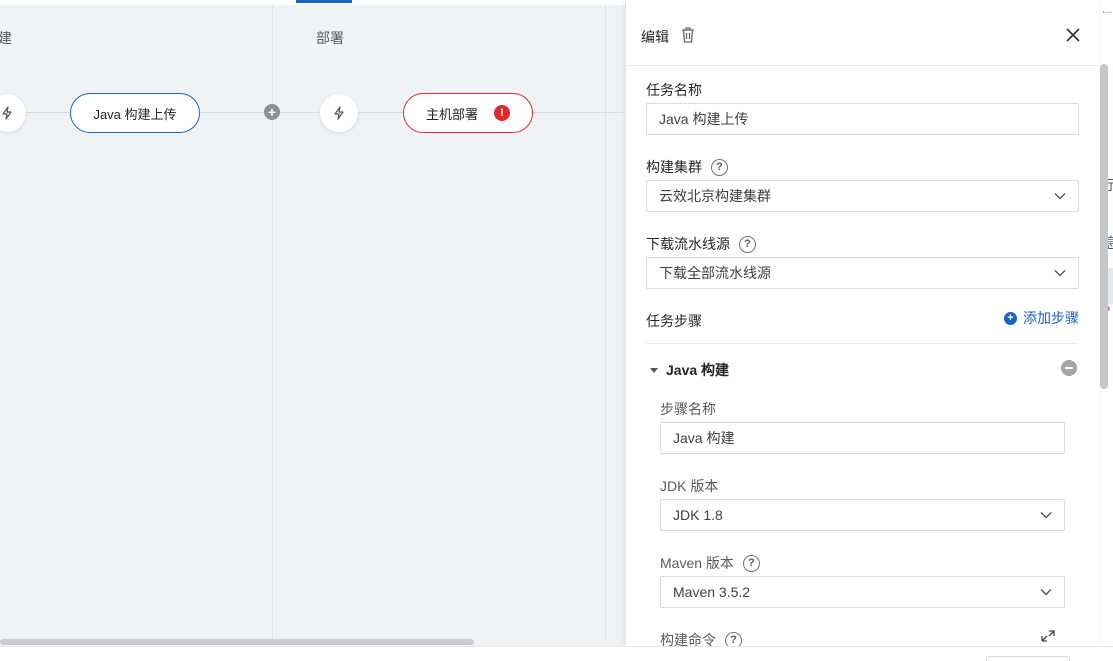  I want to click on task-name-input: Java 构建上传, so click(862, 119).